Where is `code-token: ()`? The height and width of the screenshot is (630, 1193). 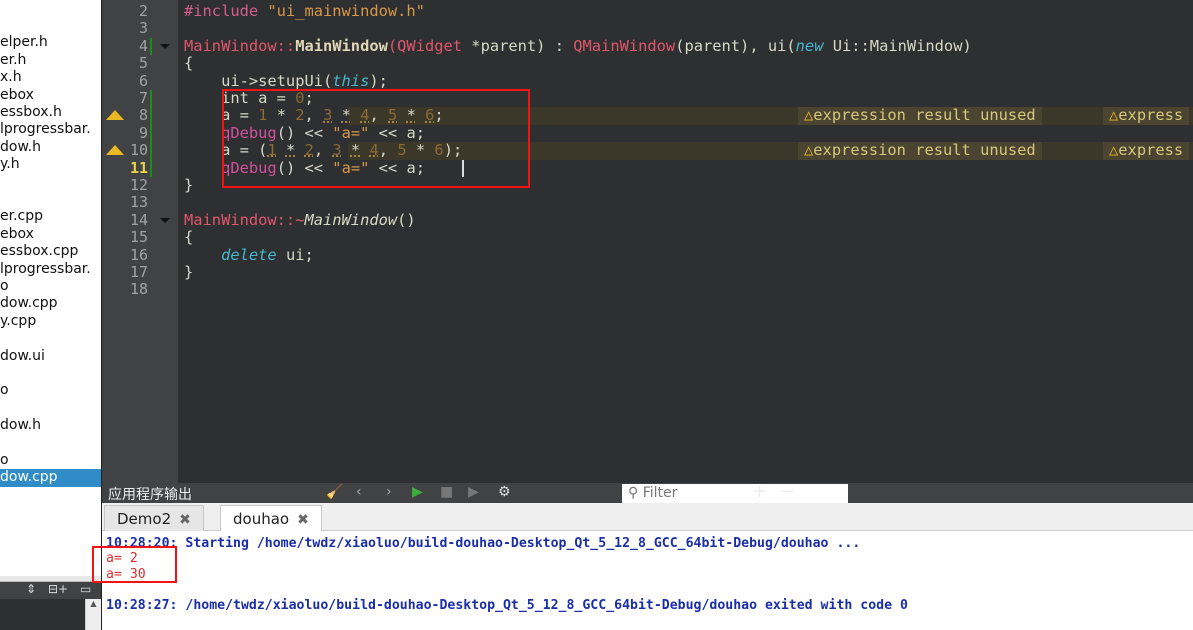 code-token: () is located at coordinates (406, 219).